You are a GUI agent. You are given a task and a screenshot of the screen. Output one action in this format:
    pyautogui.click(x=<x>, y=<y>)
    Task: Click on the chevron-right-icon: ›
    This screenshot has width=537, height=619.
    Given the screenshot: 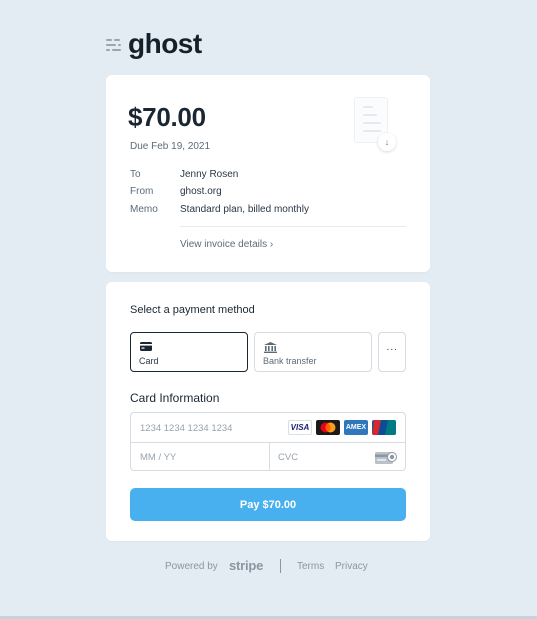 What is the action you would take?
    pyautogui.click(x=271, y=244)
    